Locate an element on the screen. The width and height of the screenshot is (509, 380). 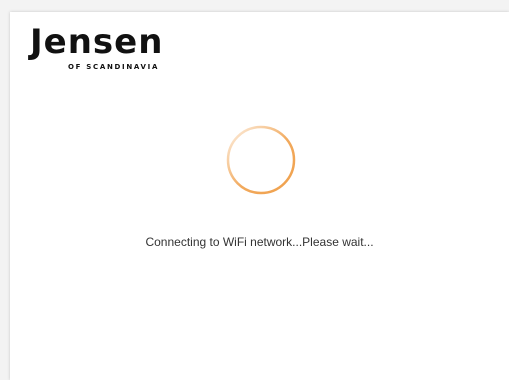
logo-tagline: OF SCANDINAVIA is located at coordinates (114, 67).